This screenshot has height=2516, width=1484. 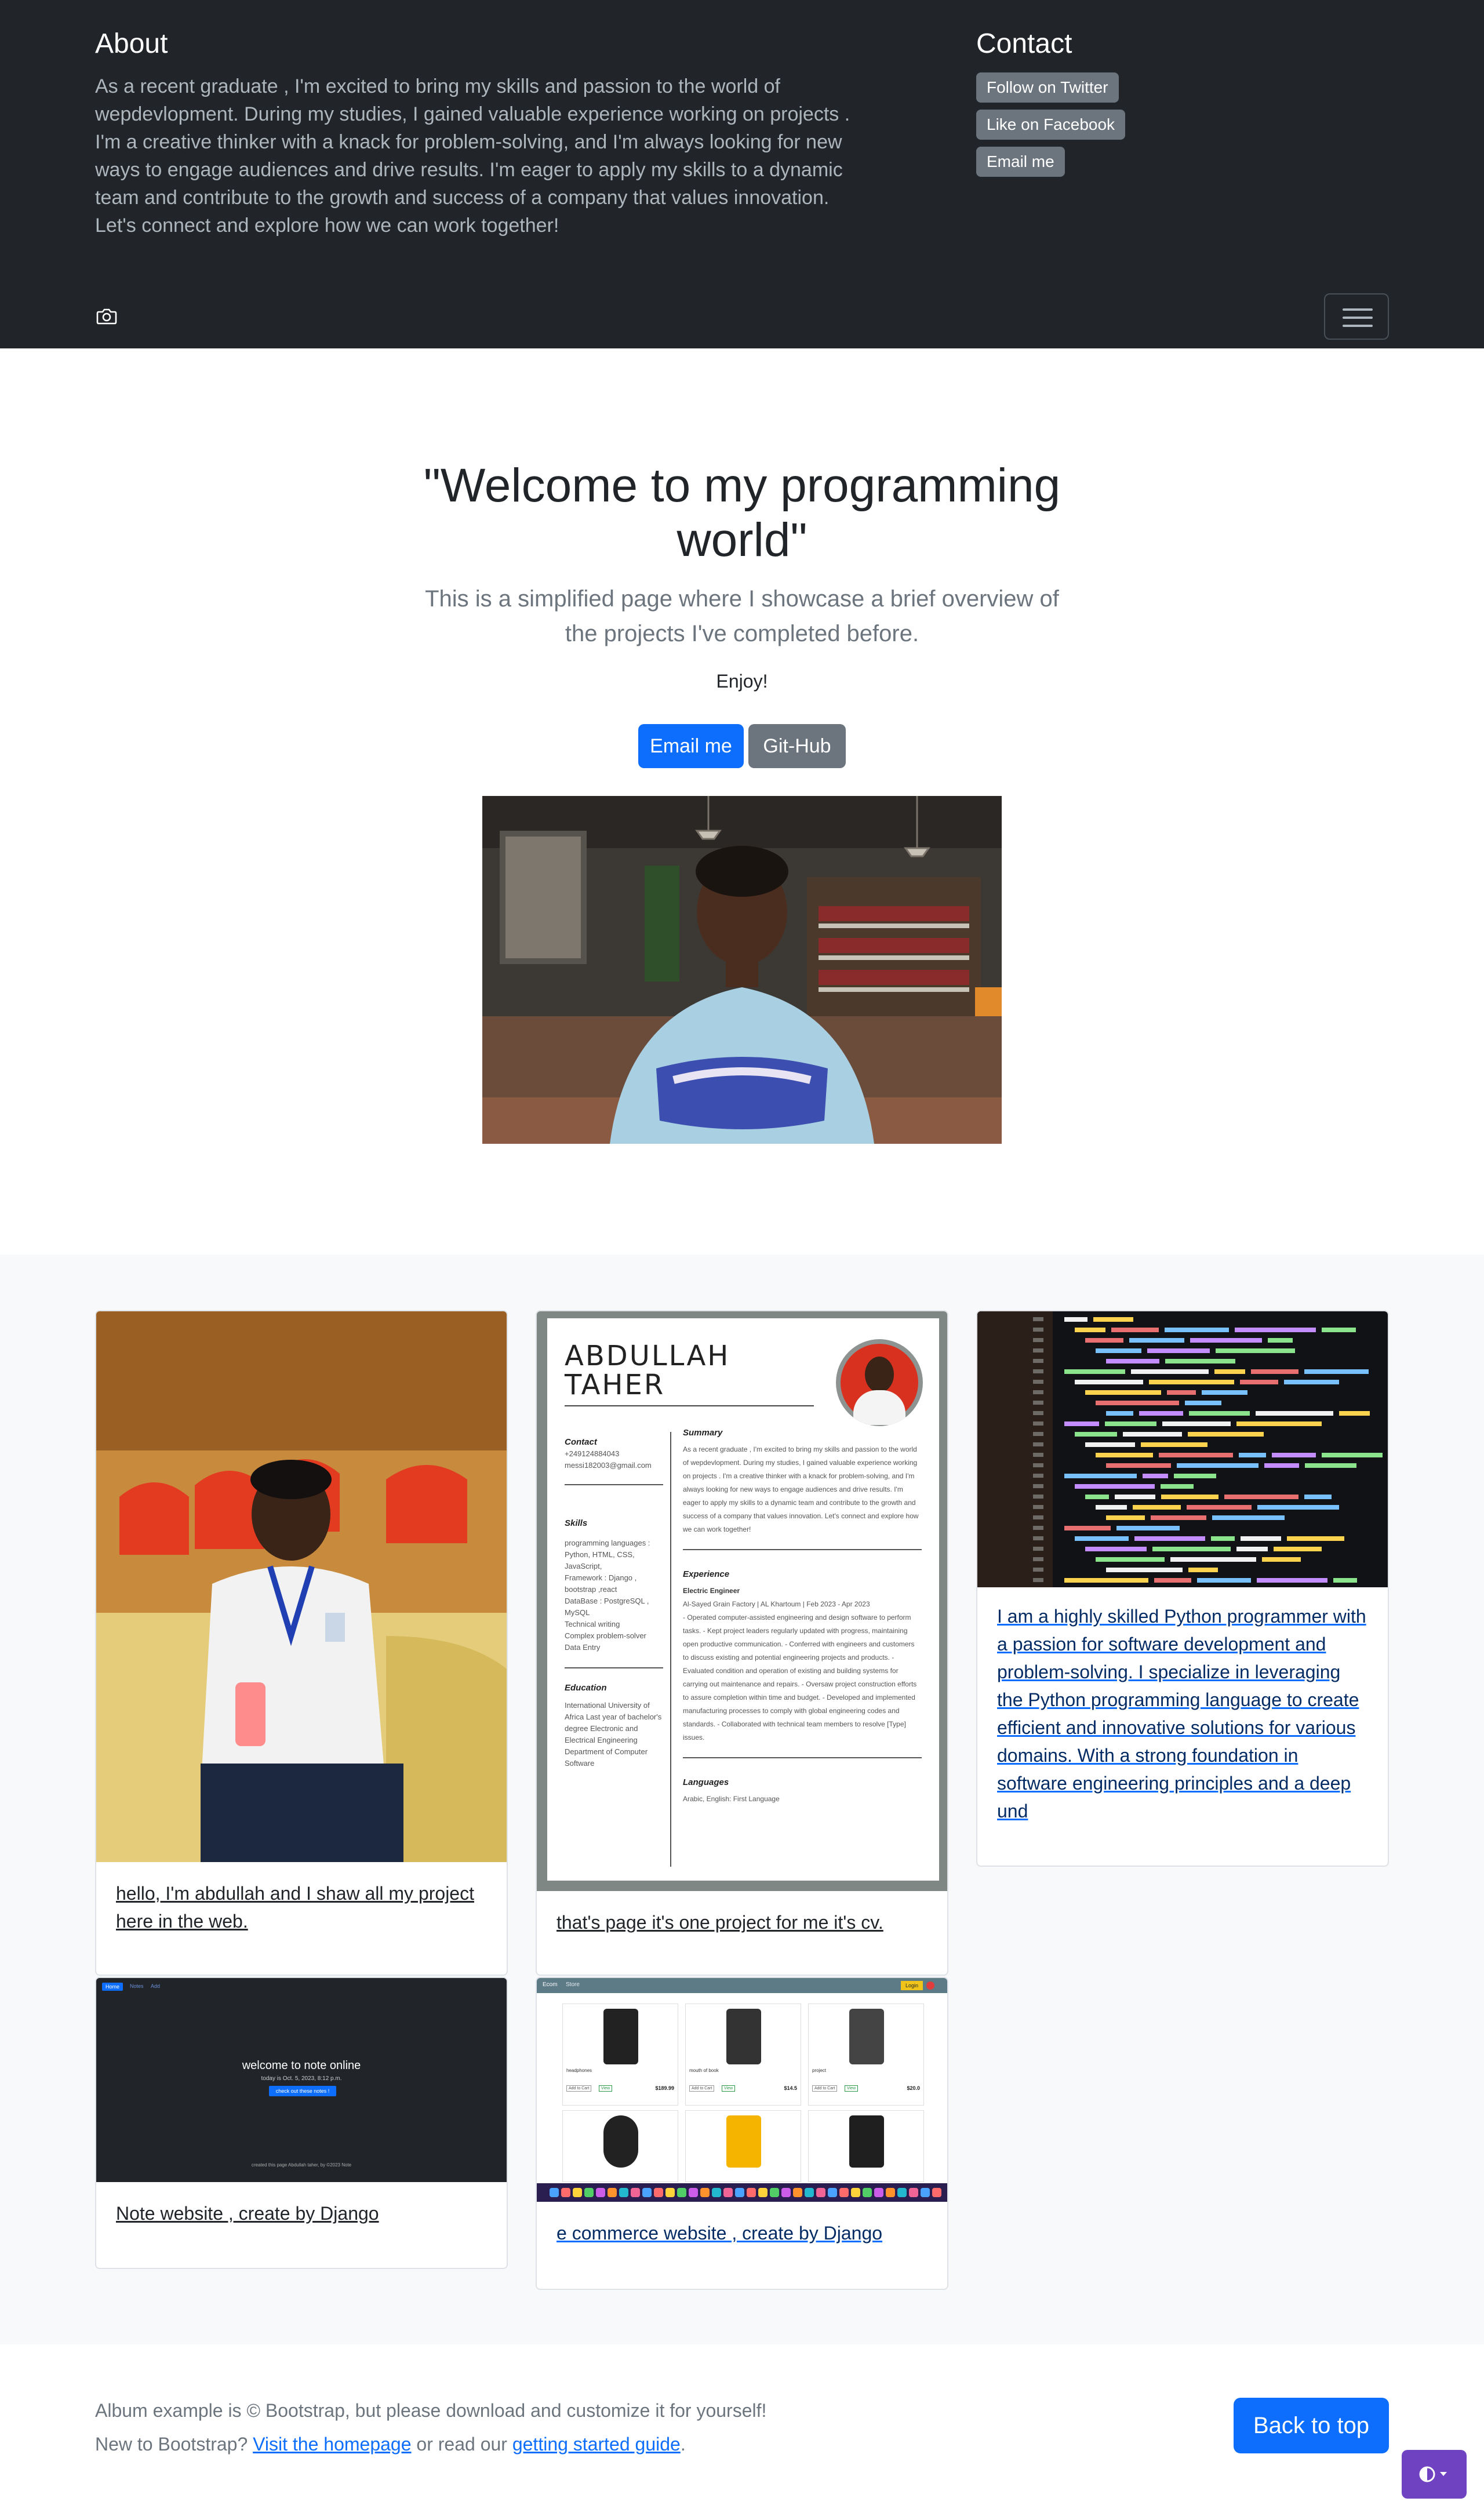 What do you see at coordinates (106, 317) in the screenshot?
I see `camera-icon` at bounding box center [106, 317].